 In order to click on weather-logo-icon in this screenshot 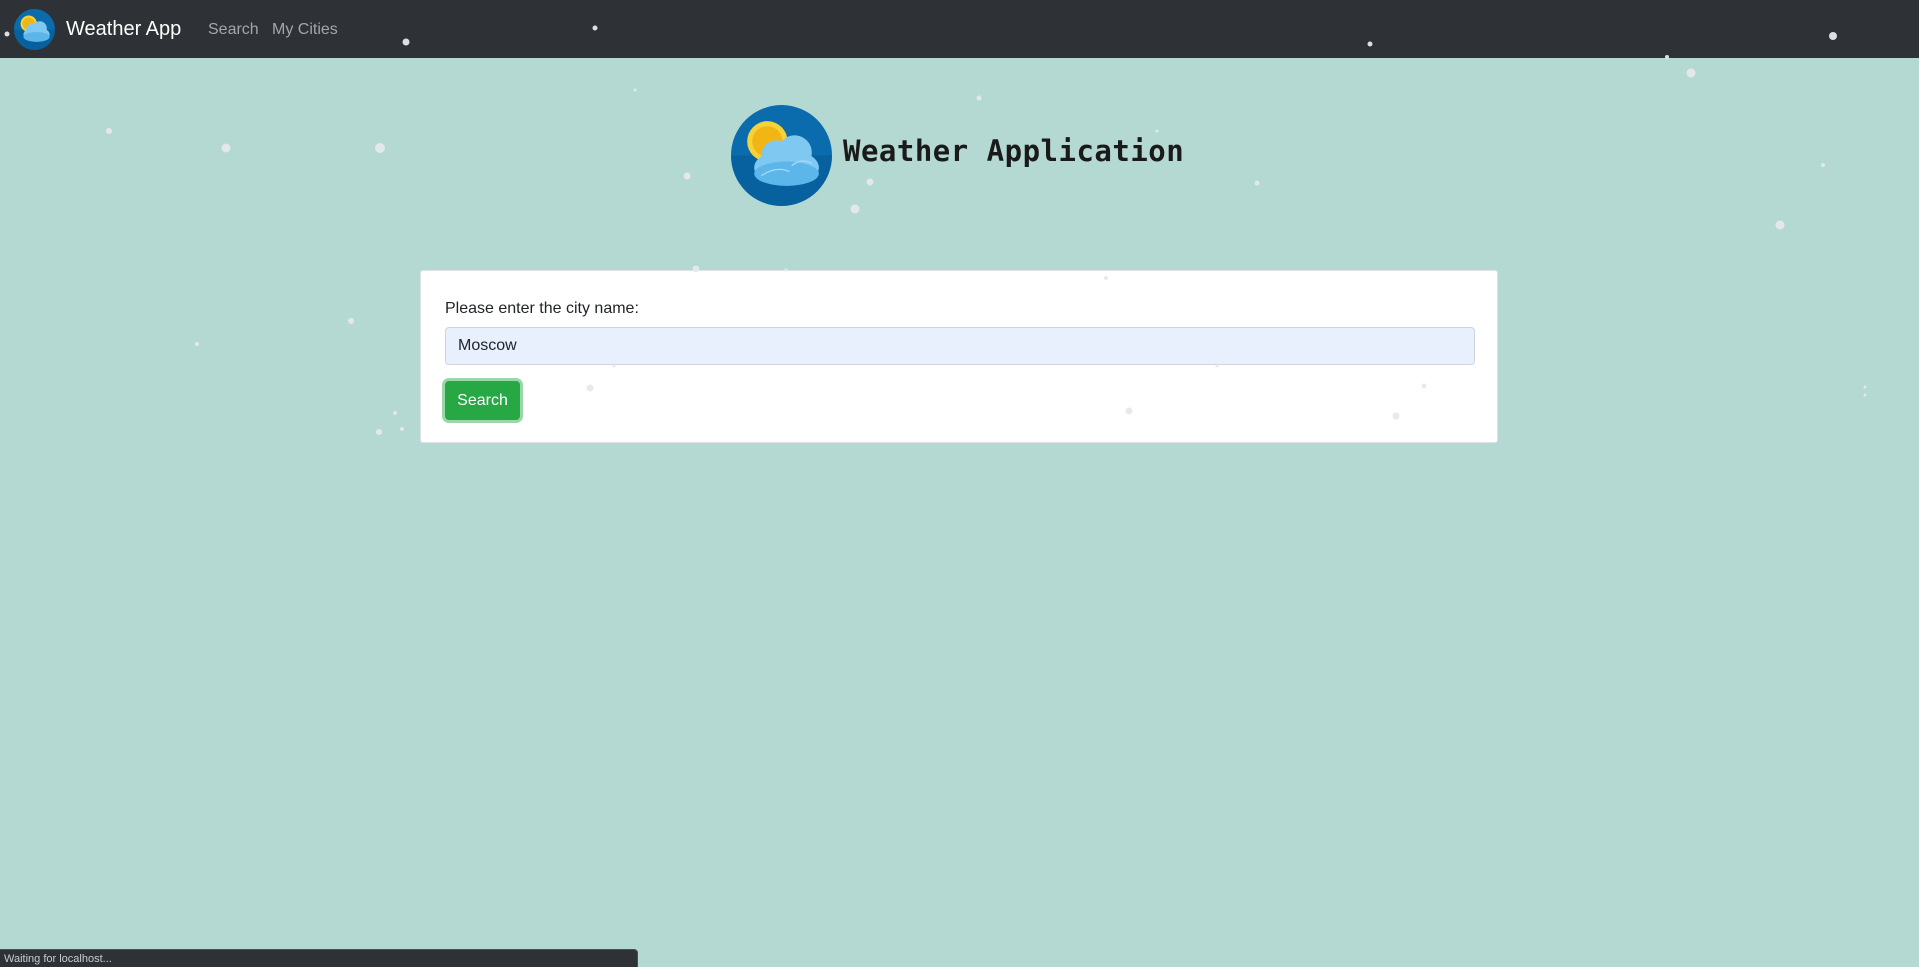, I will do `click(34, 29)`.